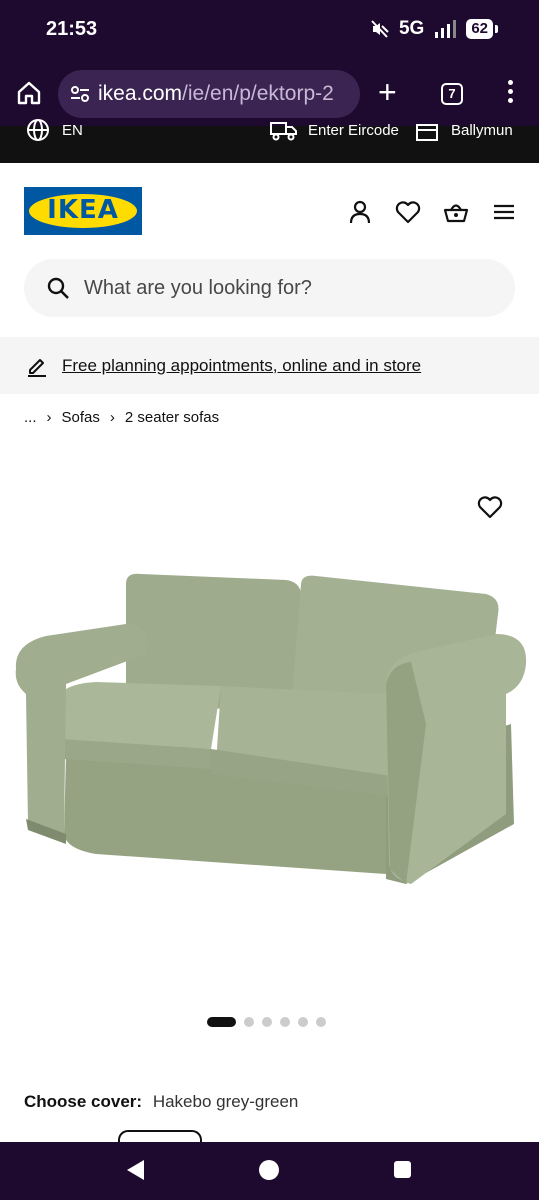 The image size is (539, 1200). I want to click on store-selector: Ballymun, so click(464, 132).